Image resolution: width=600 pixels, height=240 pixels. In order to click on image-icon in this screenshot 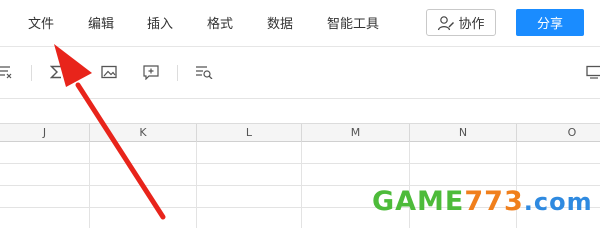, I will do `click(109, 72)`.